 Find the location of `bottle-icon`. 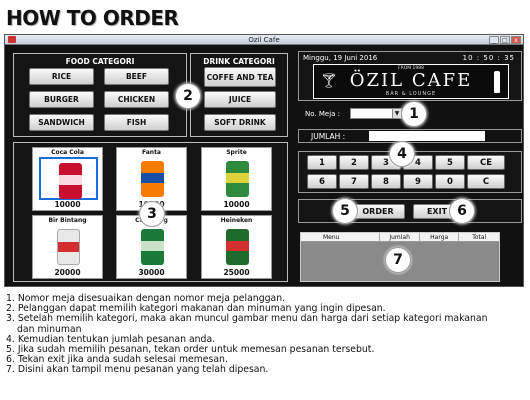

bottle-icon is located at coordinates (497, 82).